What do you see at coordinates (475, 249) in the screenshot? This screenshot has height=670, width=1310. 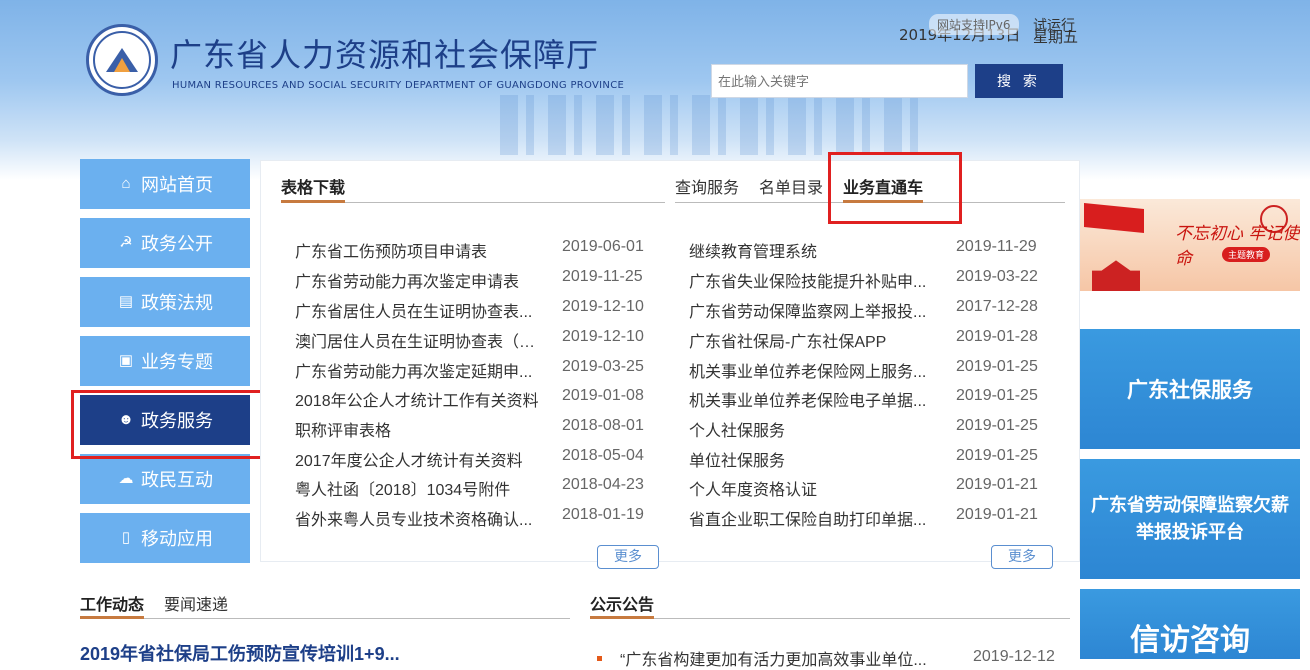 I see `list-item: 广东省工伤预防项目申请表 2019-06-01` at bounding box center [475, 249].